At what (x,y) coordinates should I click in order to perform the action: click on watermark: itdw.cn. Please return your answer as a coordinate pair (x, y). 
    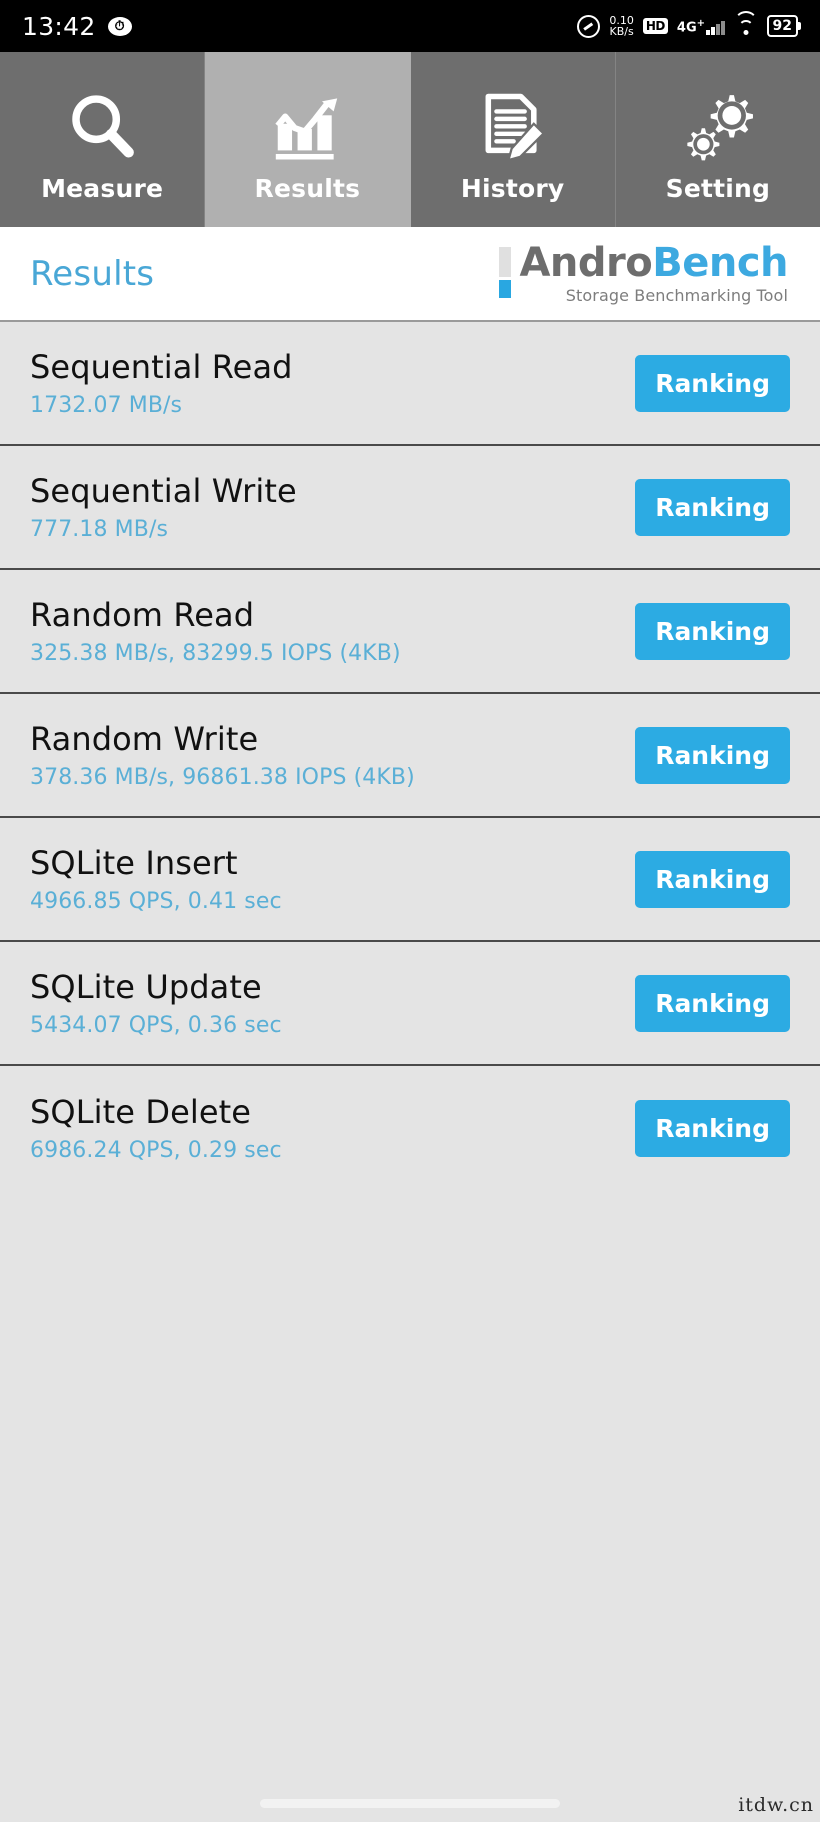
    Looking at the image, I should click on (776, 1805).